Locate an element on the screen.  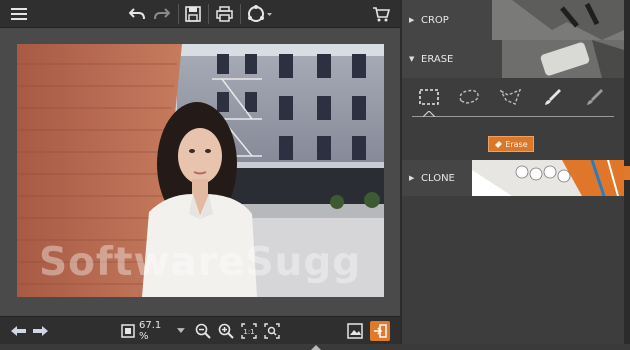
tool-indicator-line is located at coordinates (513, 116).